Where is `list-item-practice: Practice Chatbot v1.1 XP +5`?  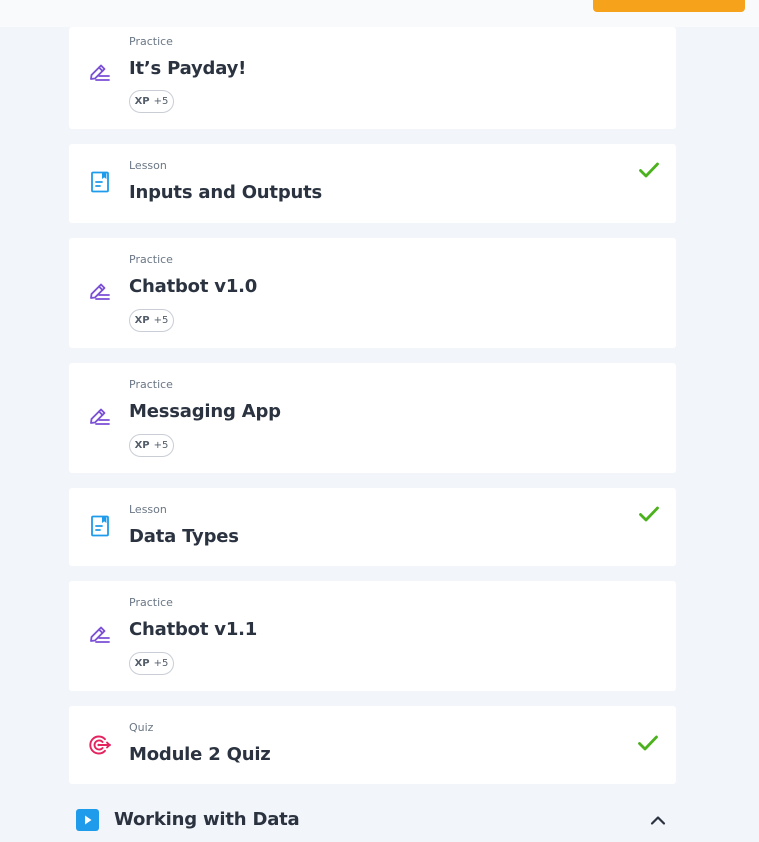
list-item-practice: Practice Chatbot v1.1 XP +5 is located at coordinates (372, 636).